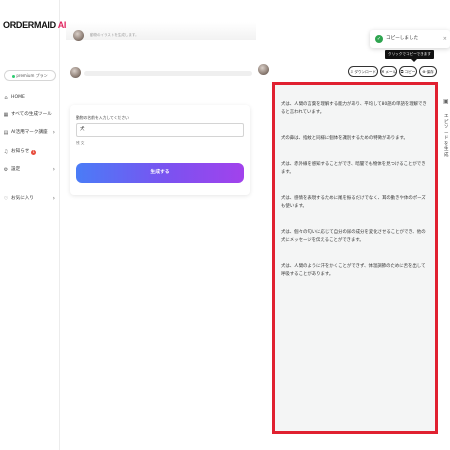 The image size is (450, 450). I want to click on plan-badge: premium プラン, so click(30, 75).